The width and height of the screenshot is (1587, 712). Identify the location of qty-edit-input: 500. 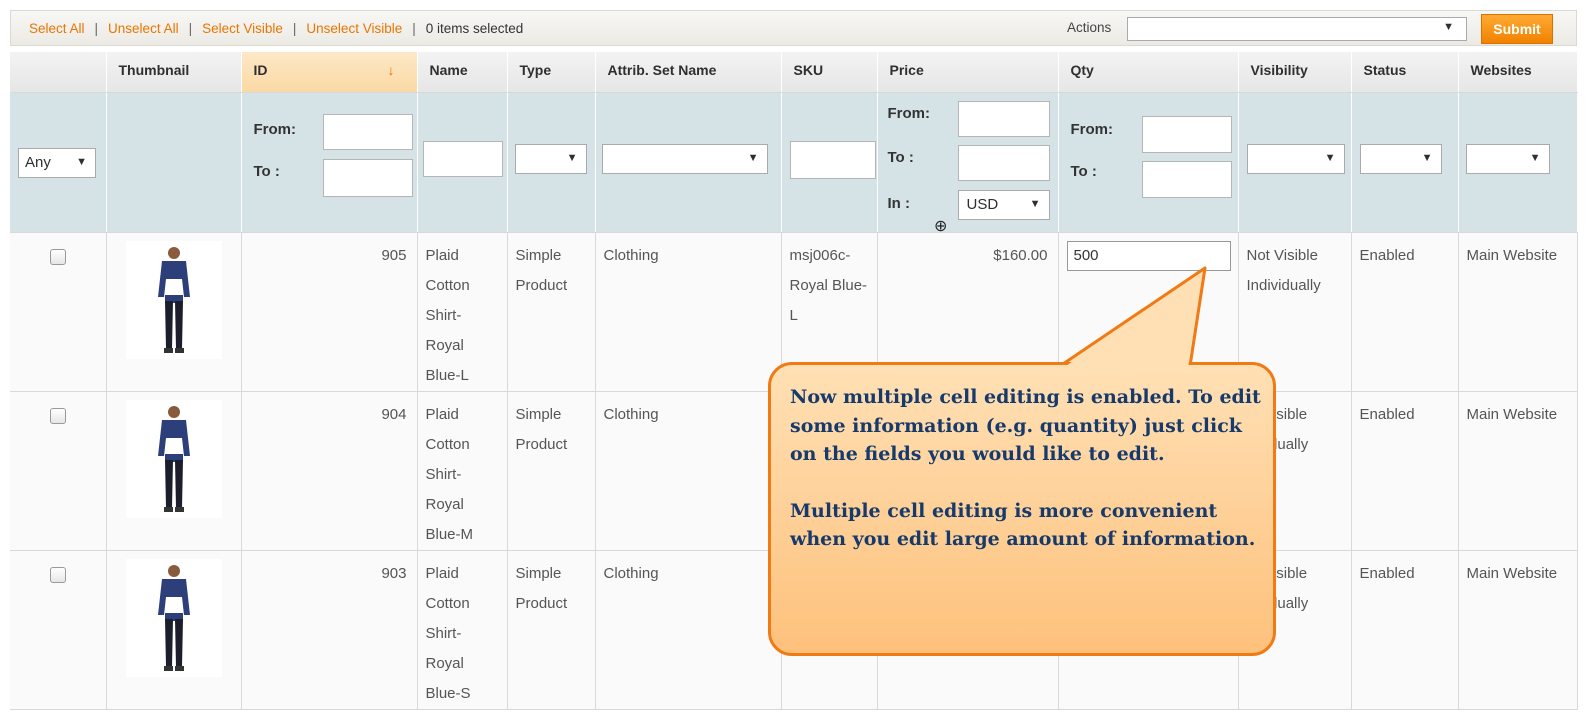
(1148, 255).